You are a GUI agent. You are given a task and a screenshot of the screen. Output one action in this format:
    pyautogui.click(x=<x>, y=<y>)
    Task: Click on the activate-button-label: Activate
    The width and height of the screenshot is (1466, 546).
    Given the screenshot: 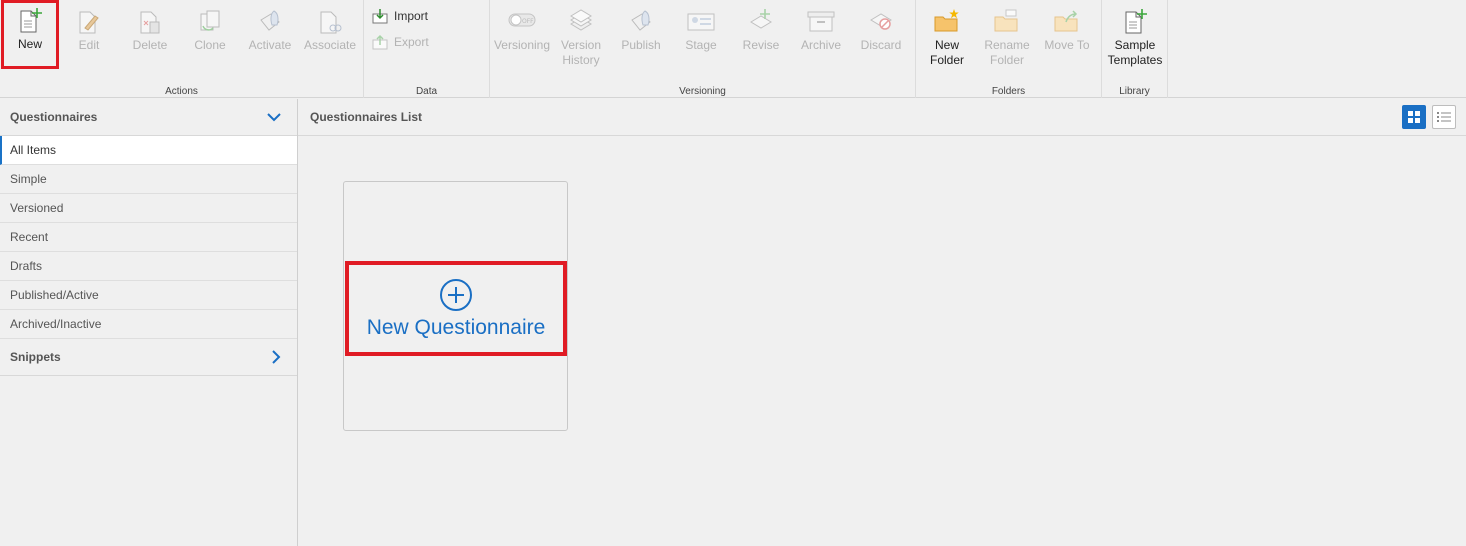 What is the action you would take?
    pyautogui.click(x=270, y=45)
    